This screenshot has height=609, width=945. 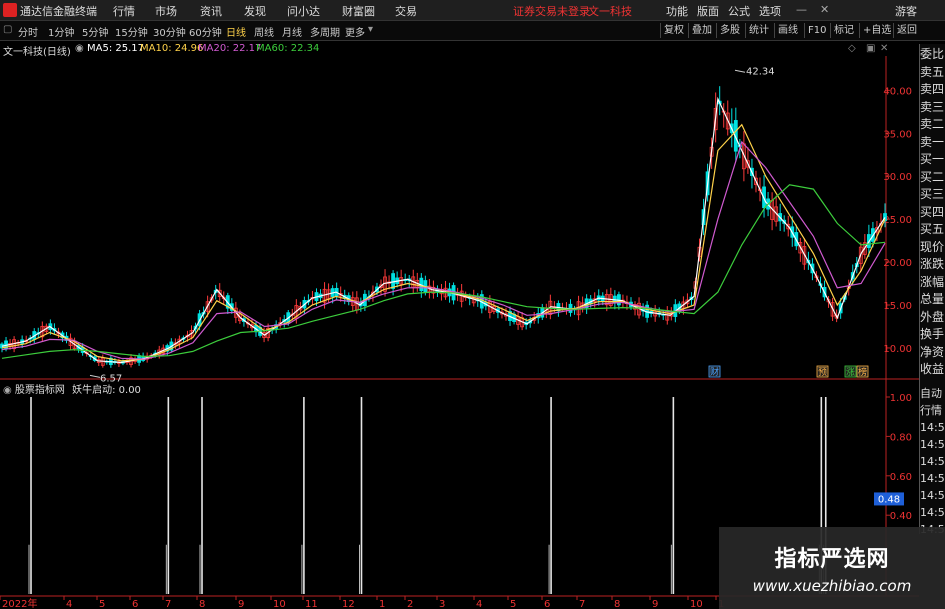 What do you see at coordinates (739, 11) in the screenshot?
I see `menu-item-formula: 公式` at bounding box center [739, 11].